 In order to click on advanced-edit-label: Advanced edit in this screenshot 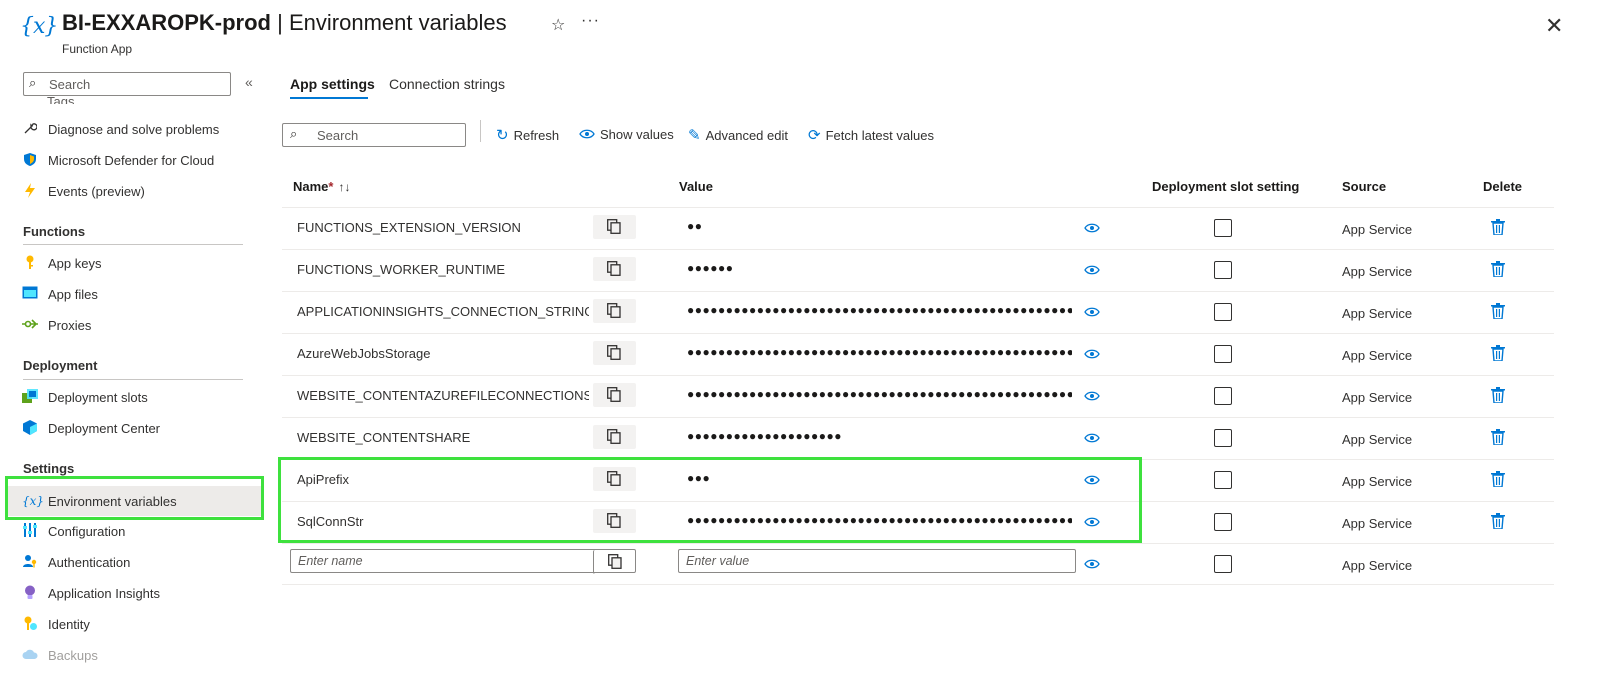, I will do `click(746, 135)`.